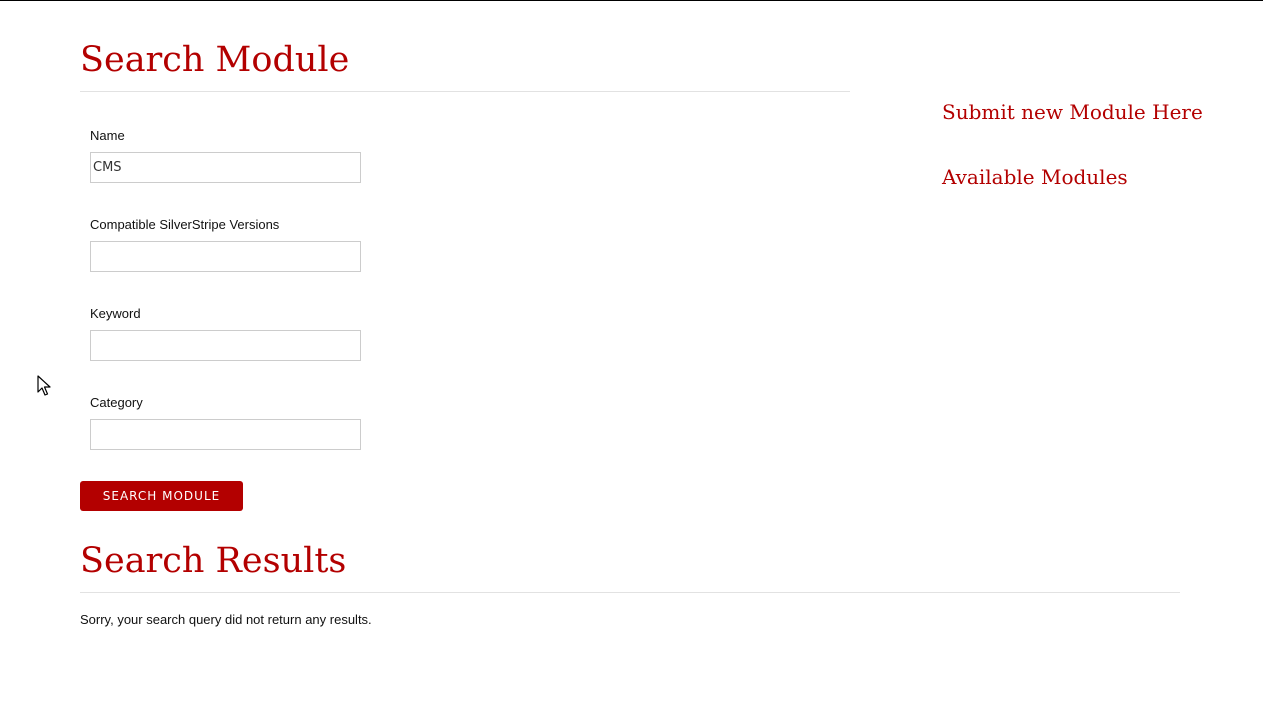  Describe the element at coordinates (213, 561) in the screenshot. I see `results-title: Search Results` at that location.